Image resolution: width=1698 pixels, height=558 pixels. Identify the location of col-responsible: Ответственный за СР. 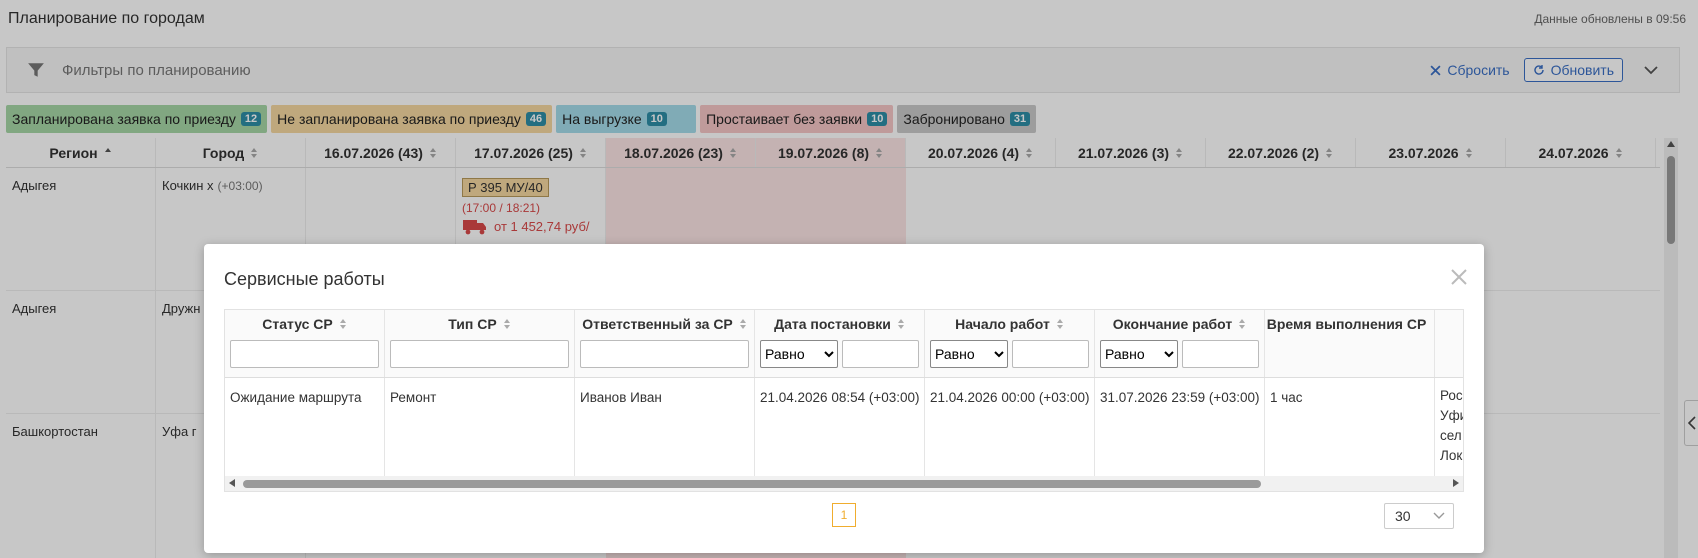
(665, 343).